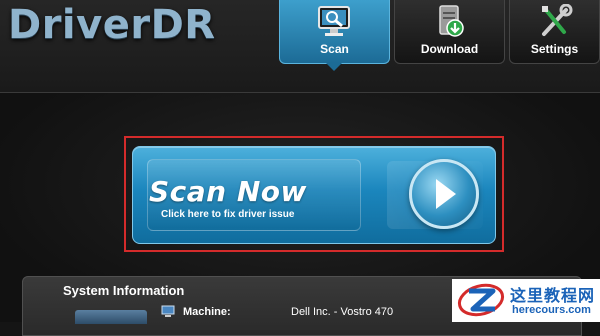 The image size is (600, 336). Describe the element at coordinates (207, 312) in the screenshot. I see `machine-label: Machine:` at that location.